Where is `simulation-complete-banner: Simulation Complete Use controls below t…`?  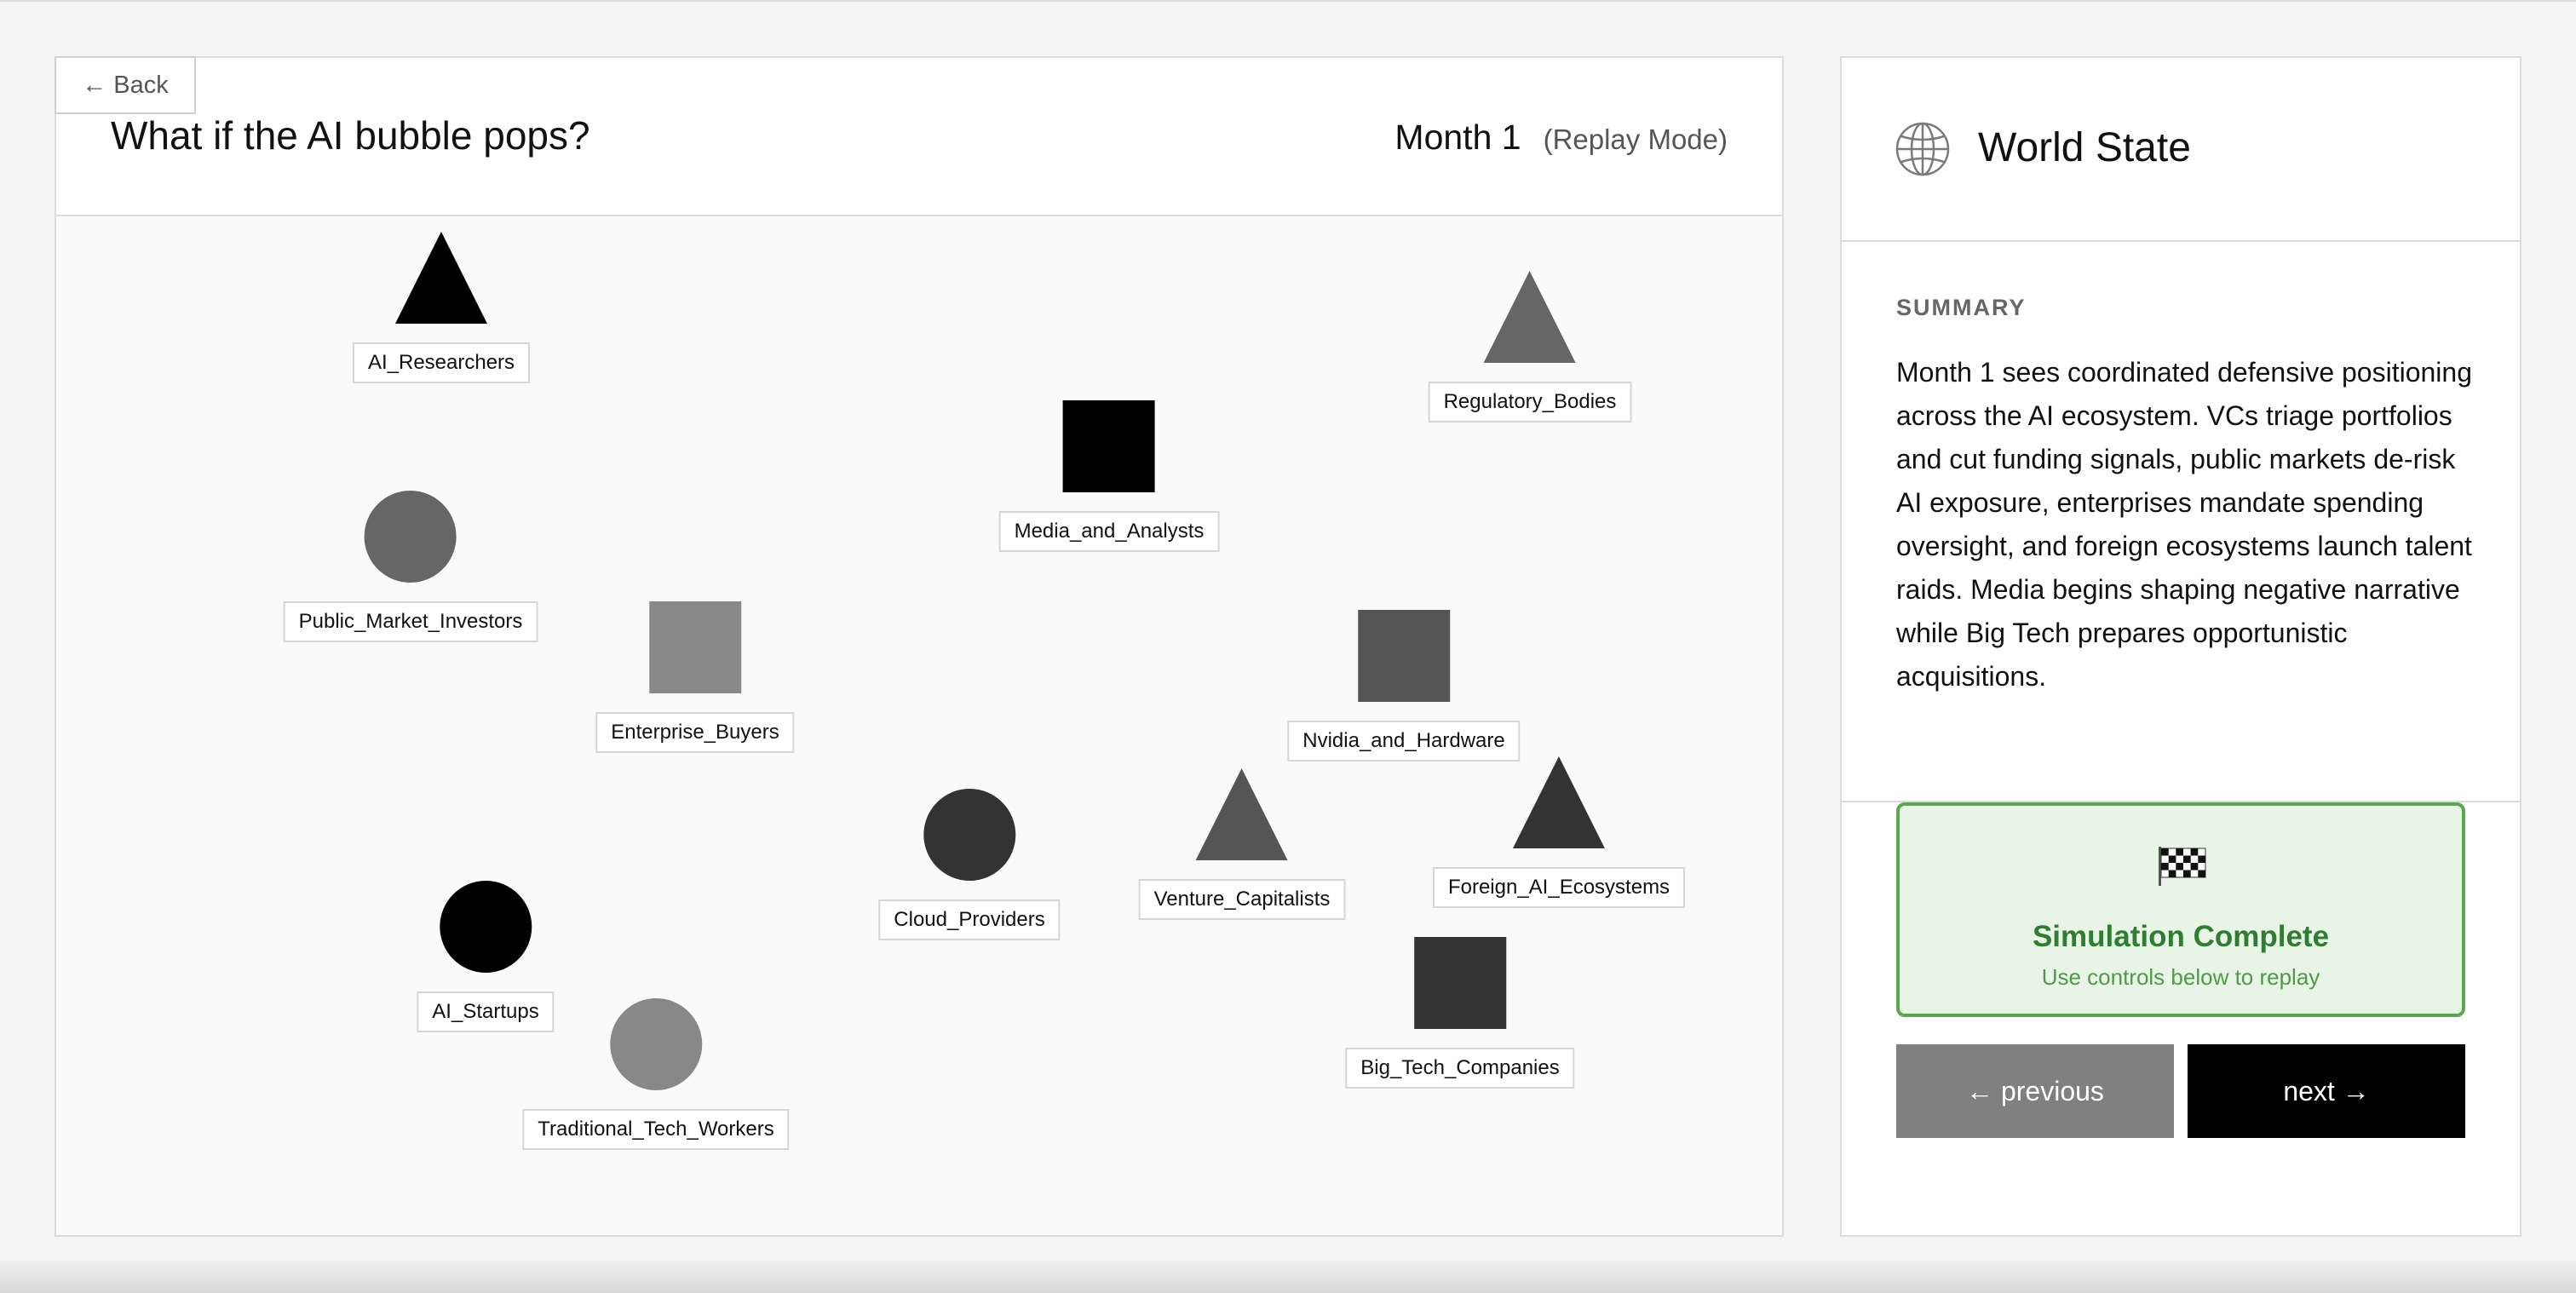 simulation-complete-banner: Simulation Complete Use controls below t… is located at coordinates (2180, 909).